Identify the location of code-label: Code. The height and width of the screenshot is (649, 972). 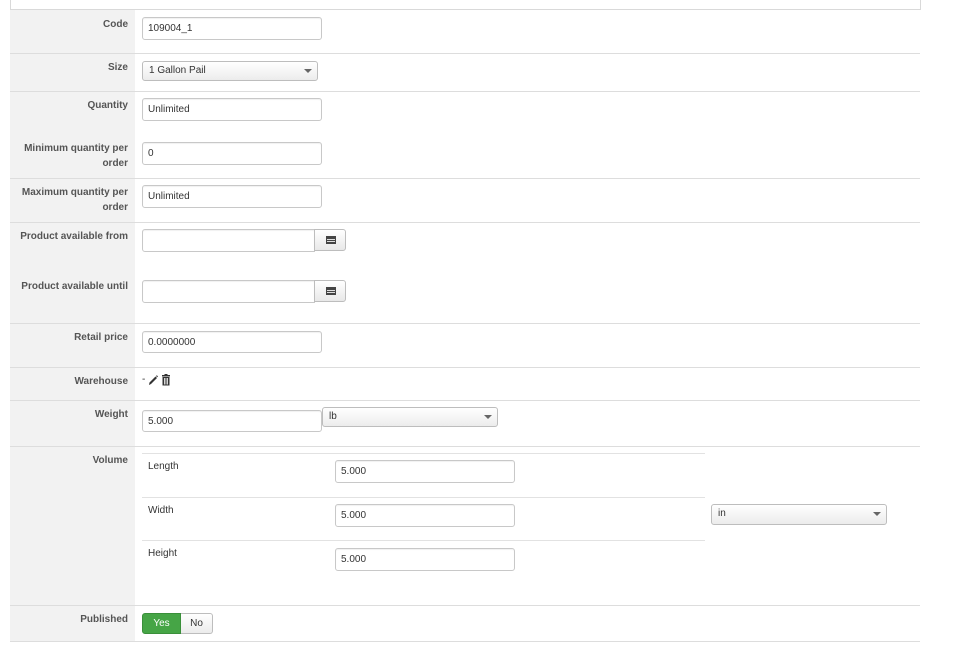
(115, 24).